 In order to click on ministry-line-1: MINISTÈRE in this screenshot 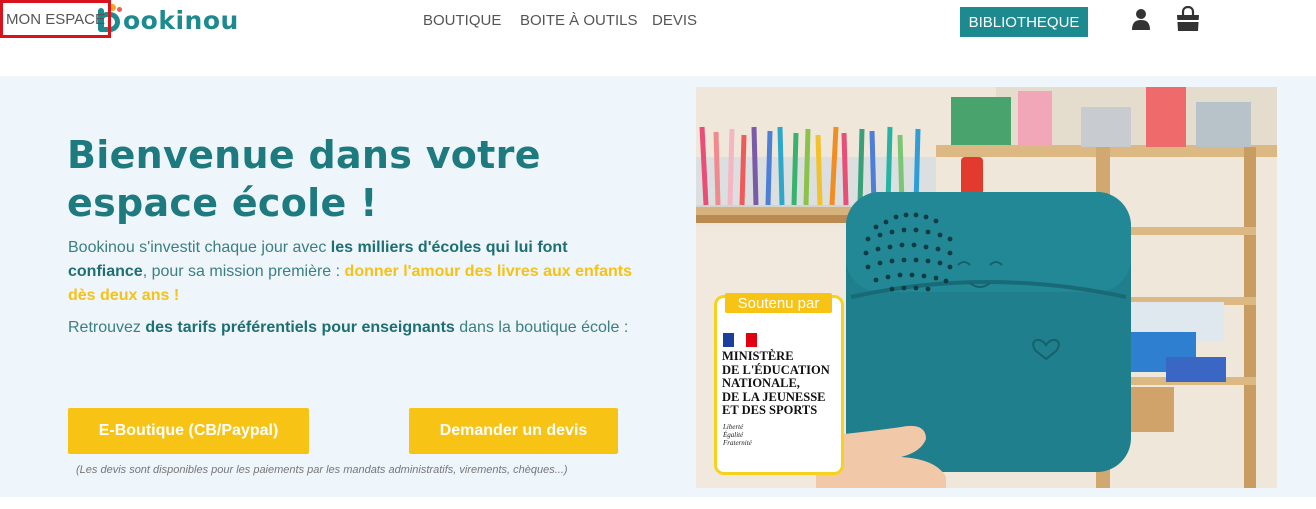, I will do `click(758, 356)`.